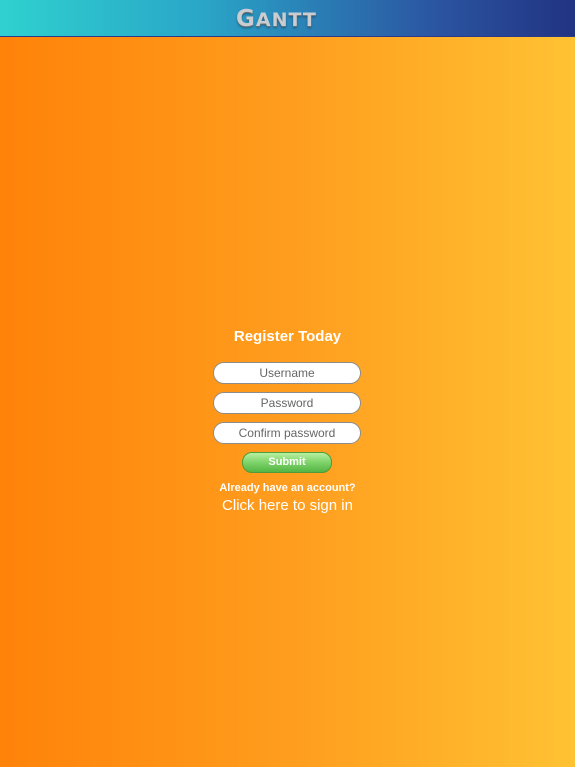  What do you see at coordinates (287, 336) in the screenshot?
I see `register-title: Register Today` at bounding box center [287, 336].